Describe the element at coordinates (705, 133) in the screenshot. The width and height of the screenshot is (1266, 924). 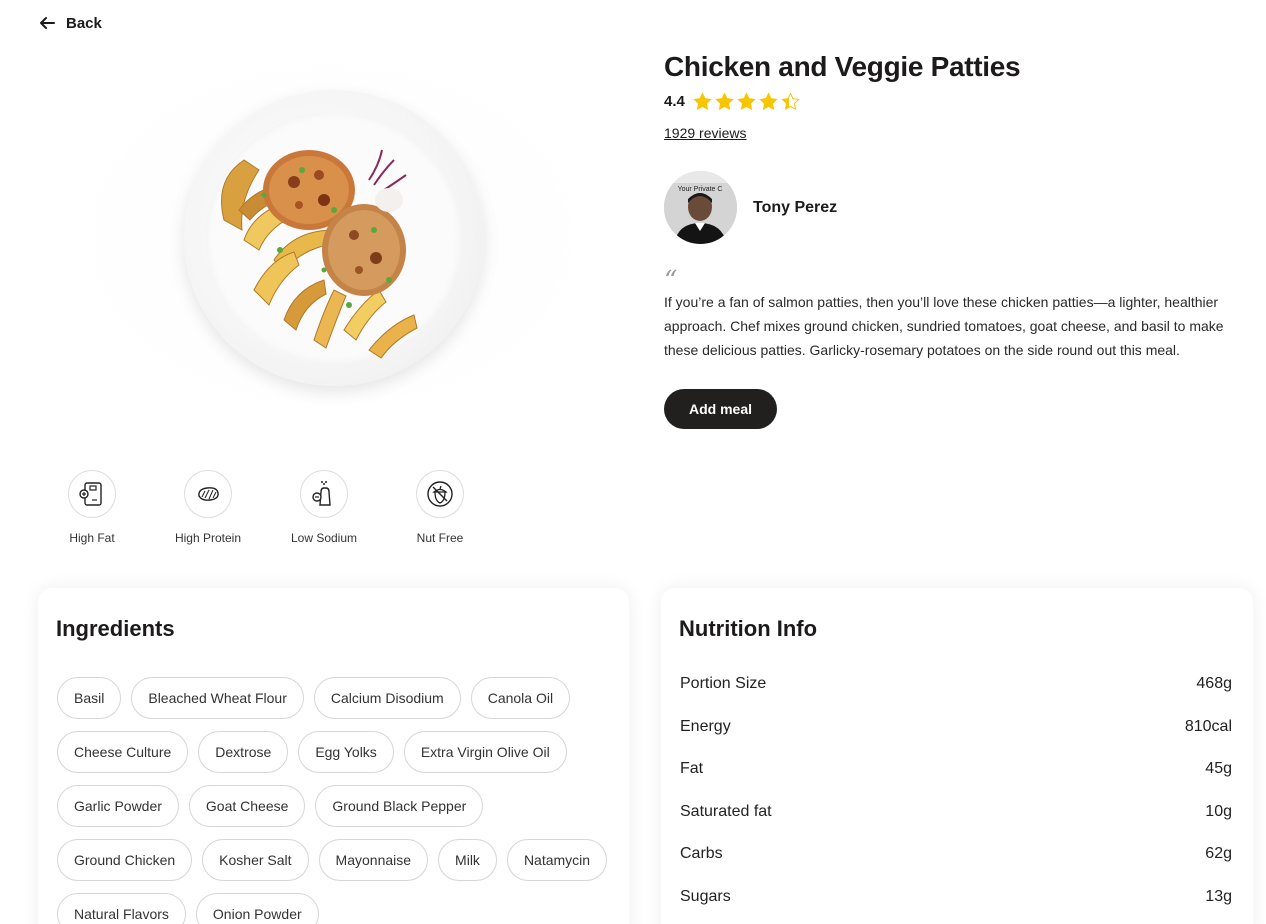
I see `reviews-link: 1929 reviews` at that location.